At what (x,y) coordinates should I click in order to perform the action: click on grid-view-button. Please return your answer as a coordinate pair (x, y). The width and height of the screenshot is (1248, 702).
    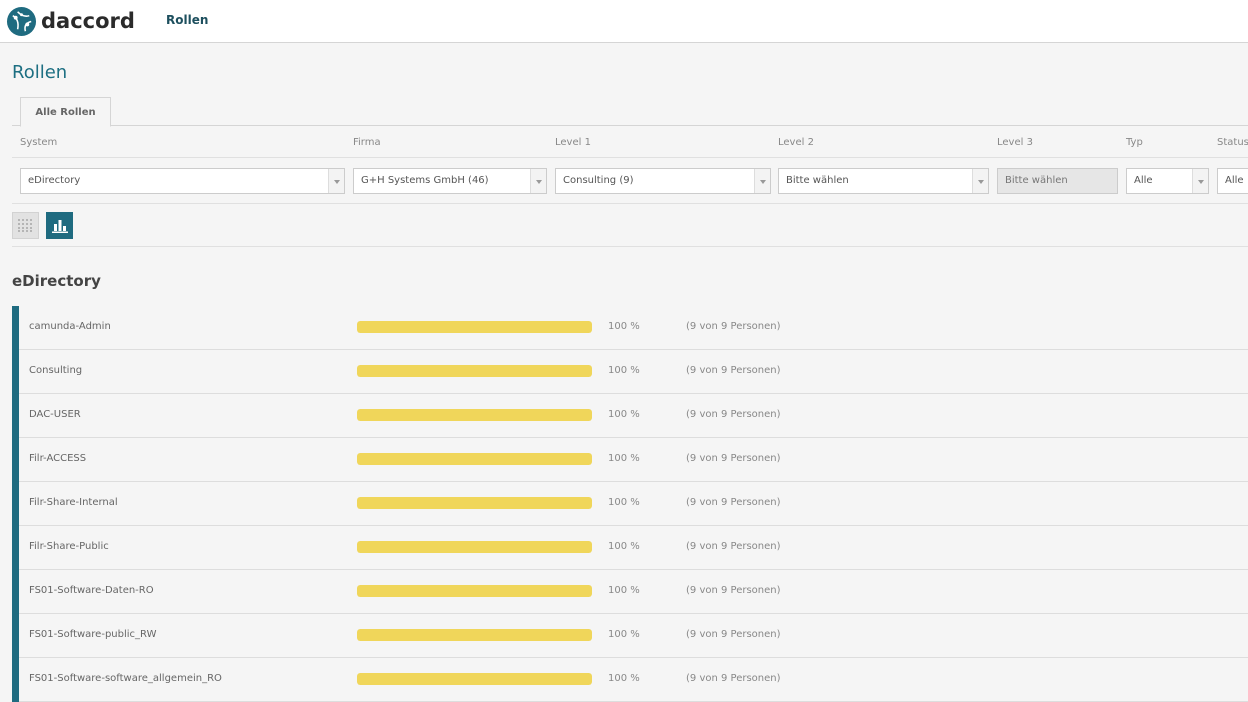
    Looking at the image, I should click on (25, 225).